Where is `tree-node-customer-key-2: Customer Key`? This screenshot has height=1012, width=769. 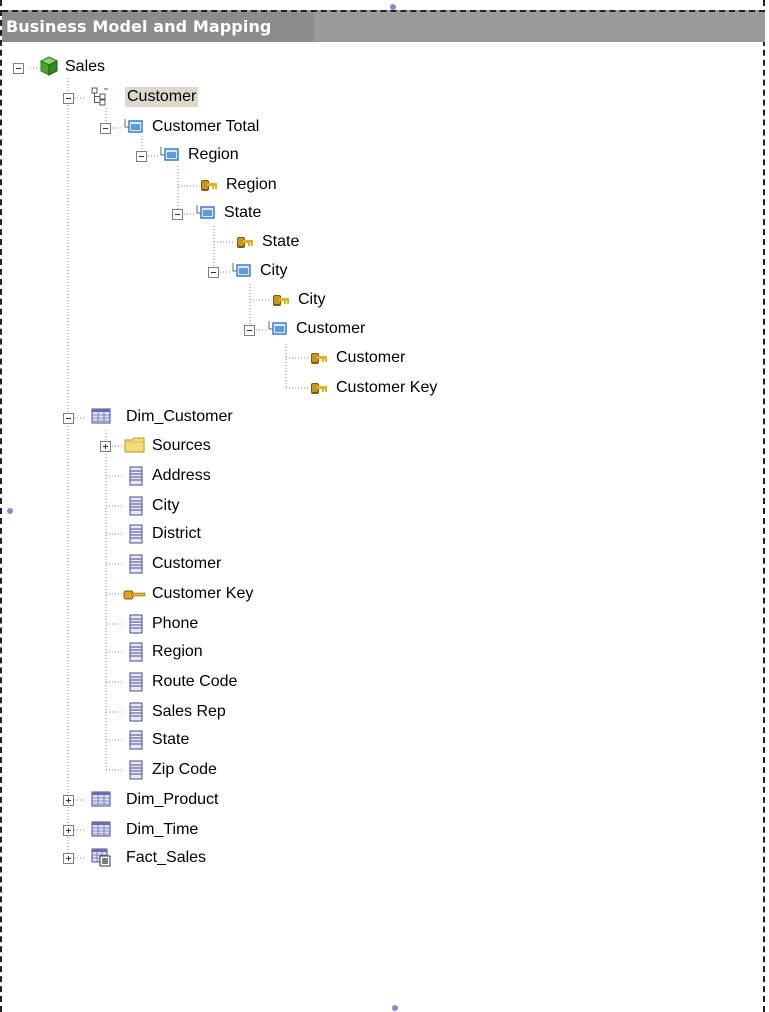 tree-node-customer-key-2: Customer Key is located at coordinates (386, 388).